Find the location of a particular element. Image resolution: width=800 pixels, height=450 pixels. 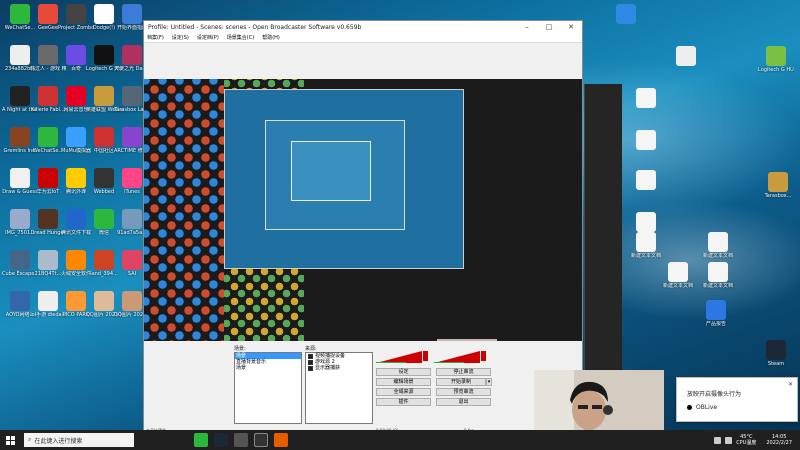

notification-toast: ✕ 放映开启摄像头行为 OBLive is located at coordinates (737, 399).